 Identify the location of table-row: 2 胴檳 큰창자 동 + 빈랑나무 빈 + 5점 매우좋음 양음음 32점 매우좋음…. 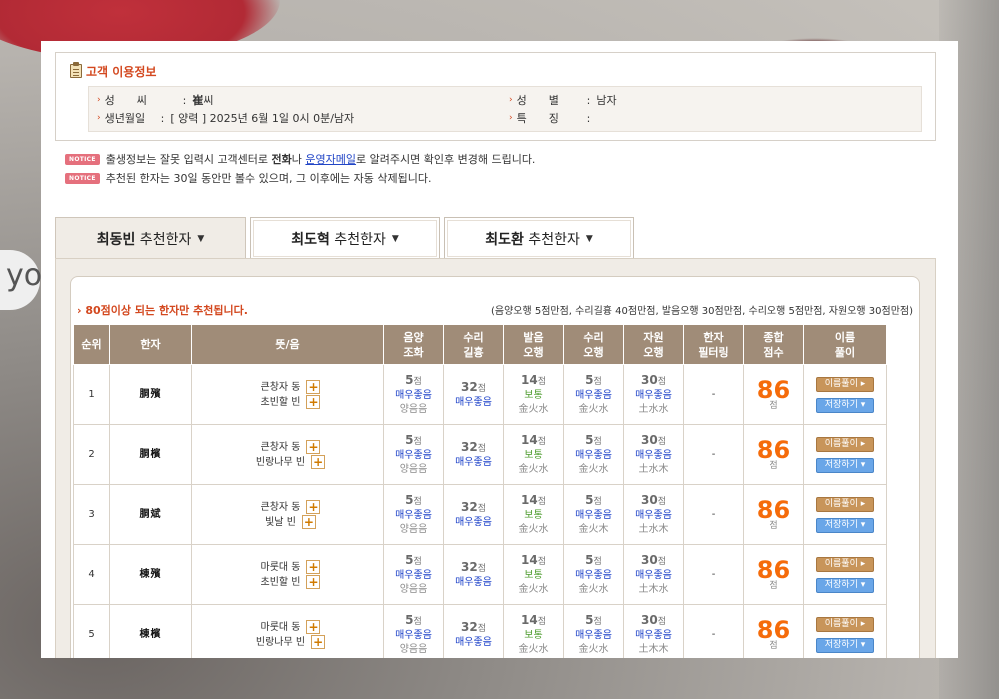
(480, 454).